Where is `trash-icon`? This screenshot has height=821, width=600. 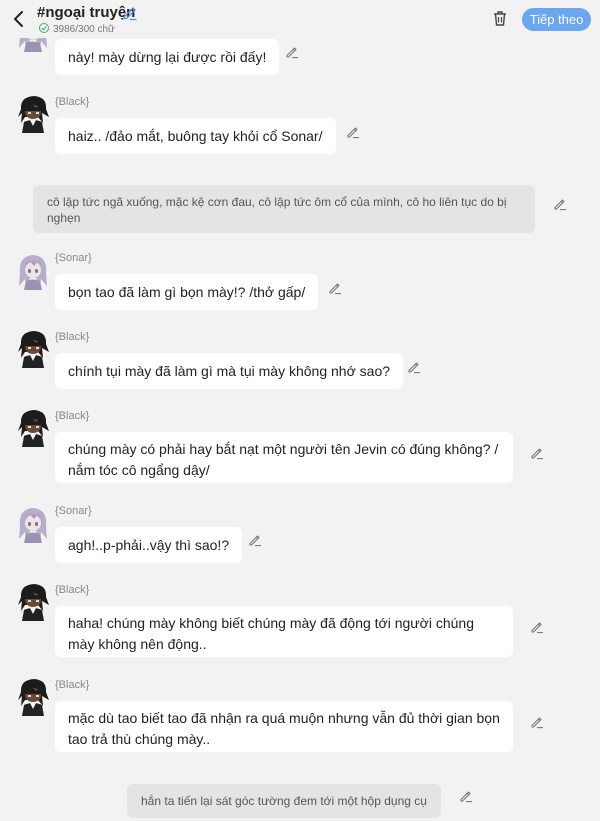 trash-icon is located at coordinates (500, 18).